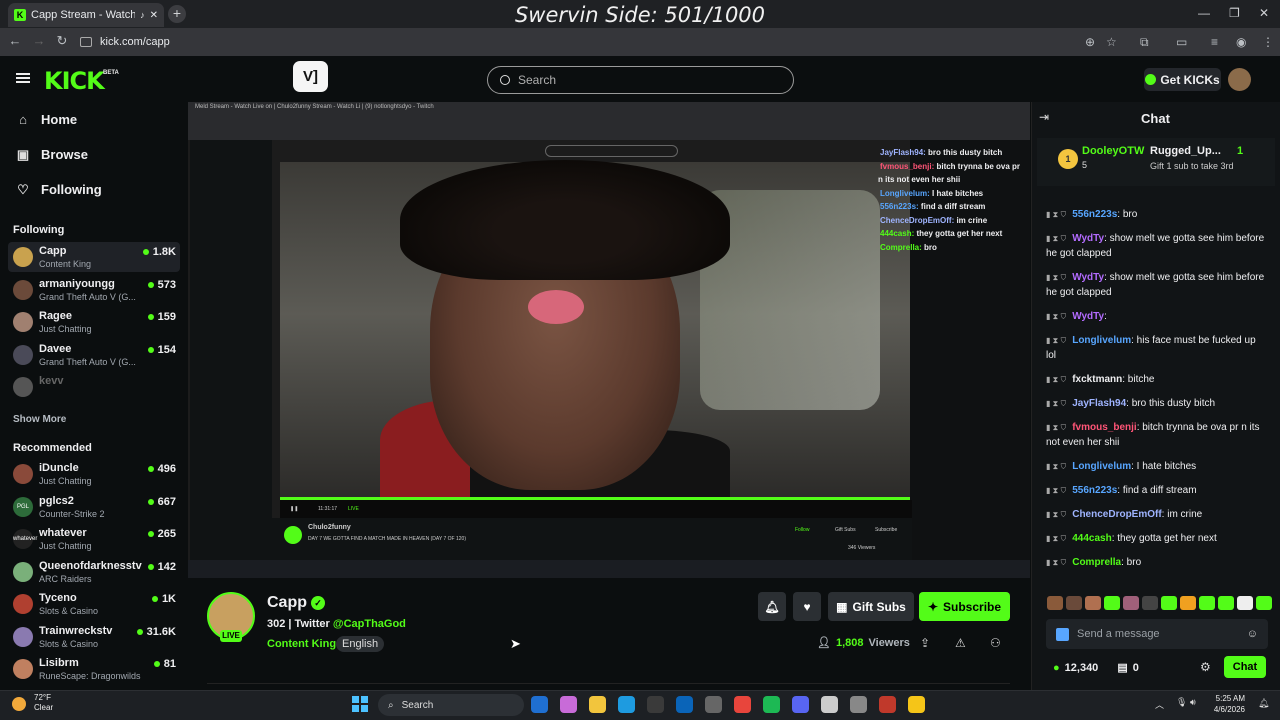 Image resolution: width=1280 pixels, height=720 pixels. I want to click on gift-subs-button: ▦ Gift Subs, so click(871, 606).